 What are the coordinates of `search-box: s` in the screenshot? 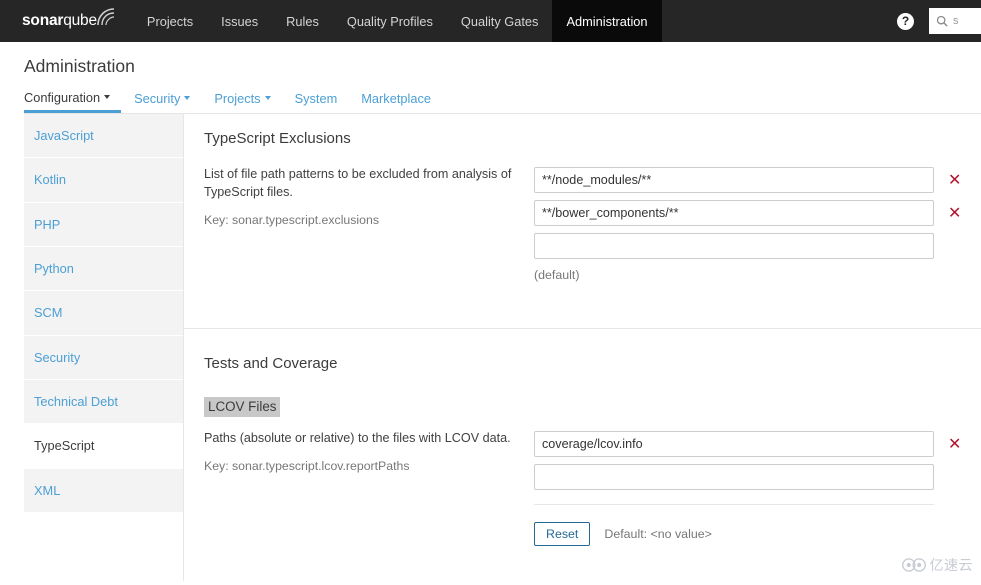 It's located at (955, 21).